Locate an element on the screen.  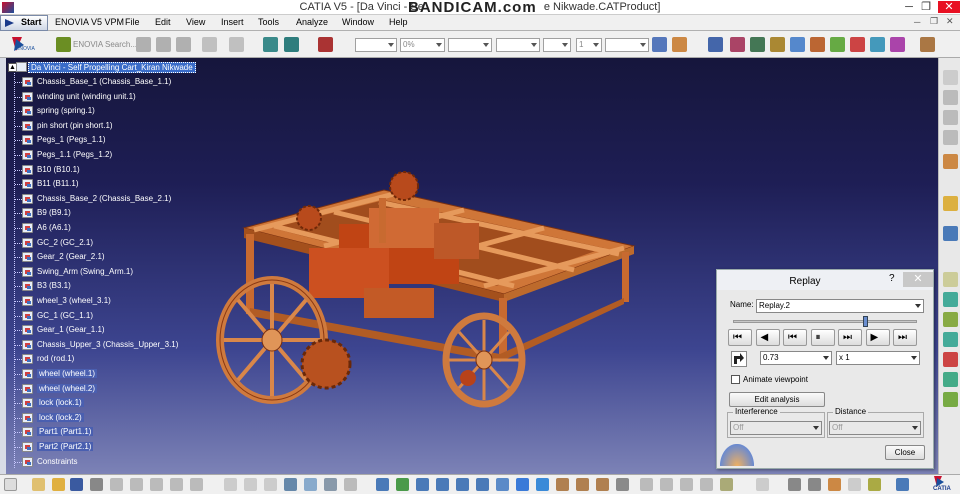
doc-close-button: ✕ is located at coordinates (950, 21).